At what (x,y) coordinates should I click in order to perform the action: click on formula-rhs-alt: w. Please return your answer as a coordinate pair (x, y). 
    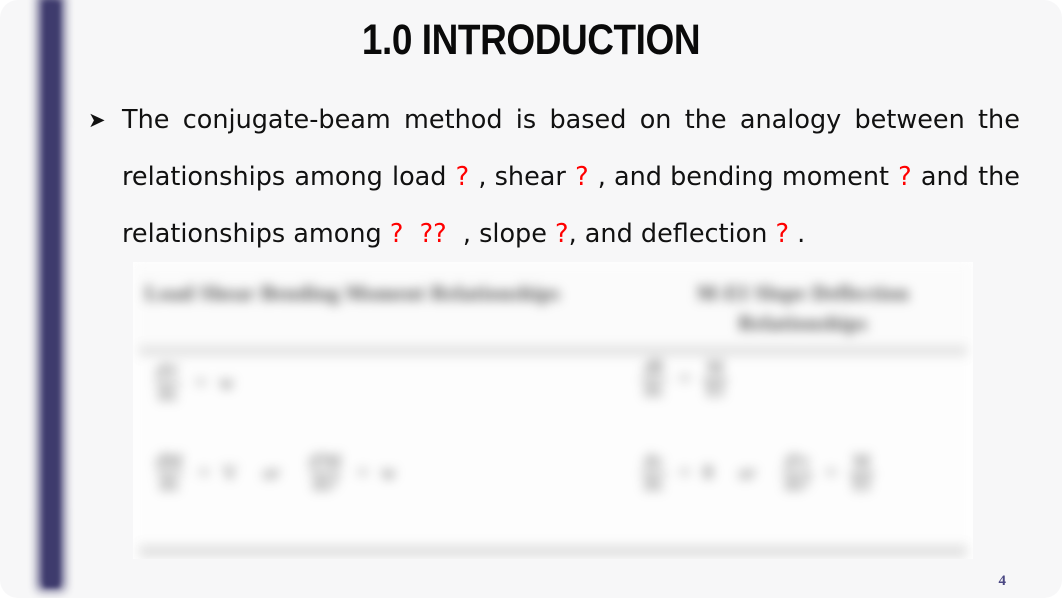
    Looking at the image, I should click on (388, 473).